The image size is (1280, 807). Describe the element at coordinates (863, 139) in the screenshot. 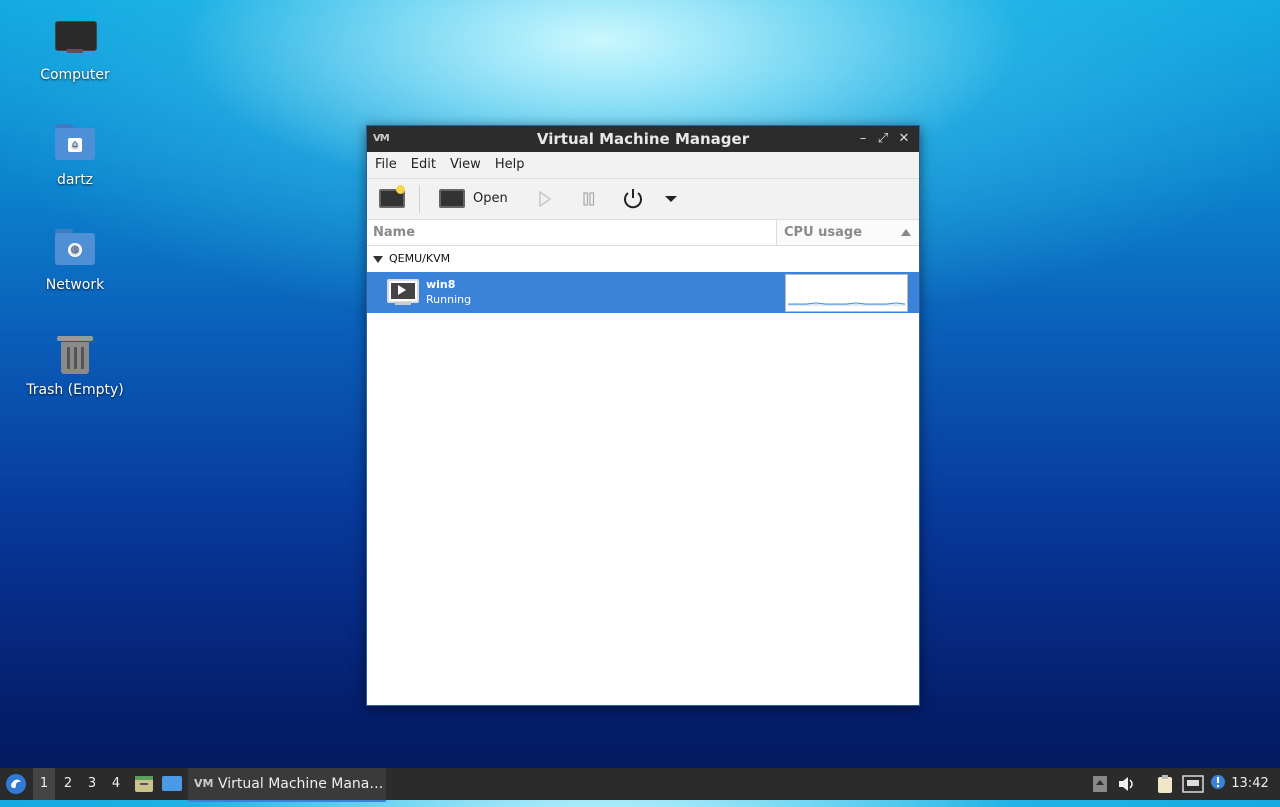

I see `minimize-button: –` at that location.